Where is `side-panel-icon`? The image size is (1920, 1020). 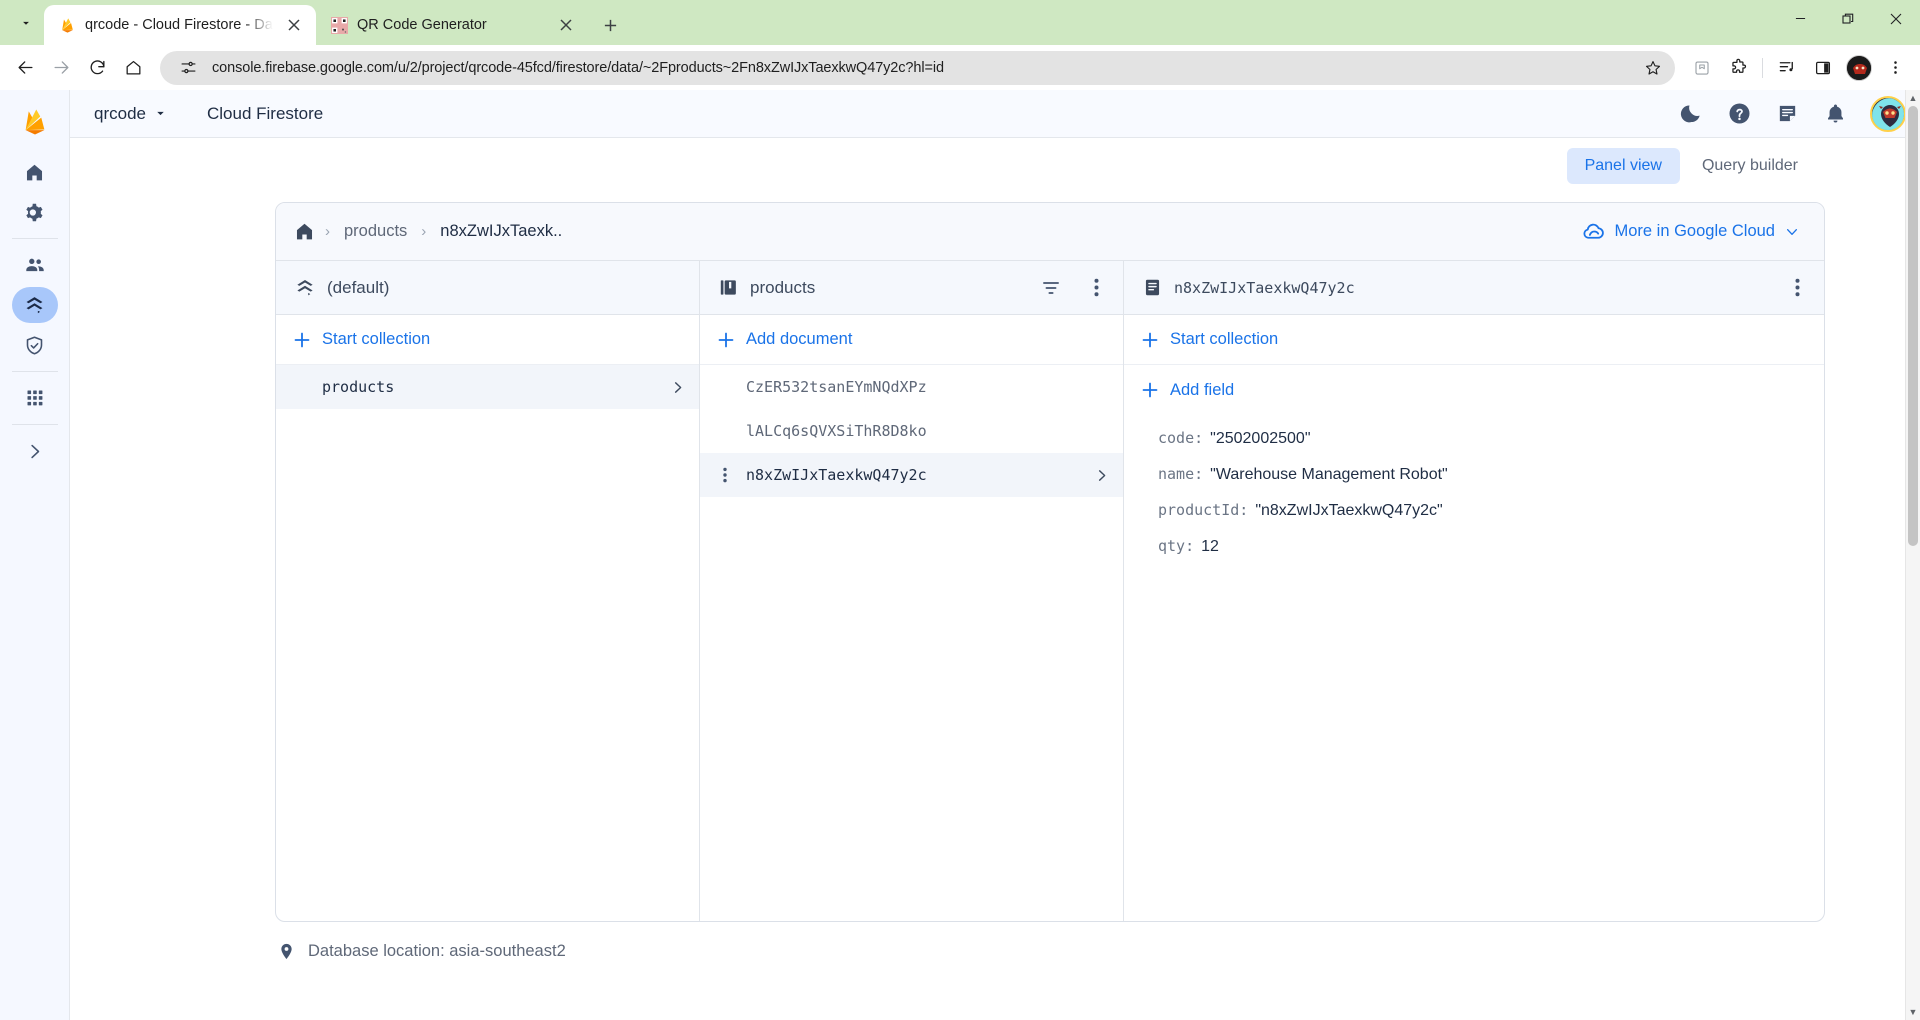 side-panel-icon is located at coordinates (1823, 68).